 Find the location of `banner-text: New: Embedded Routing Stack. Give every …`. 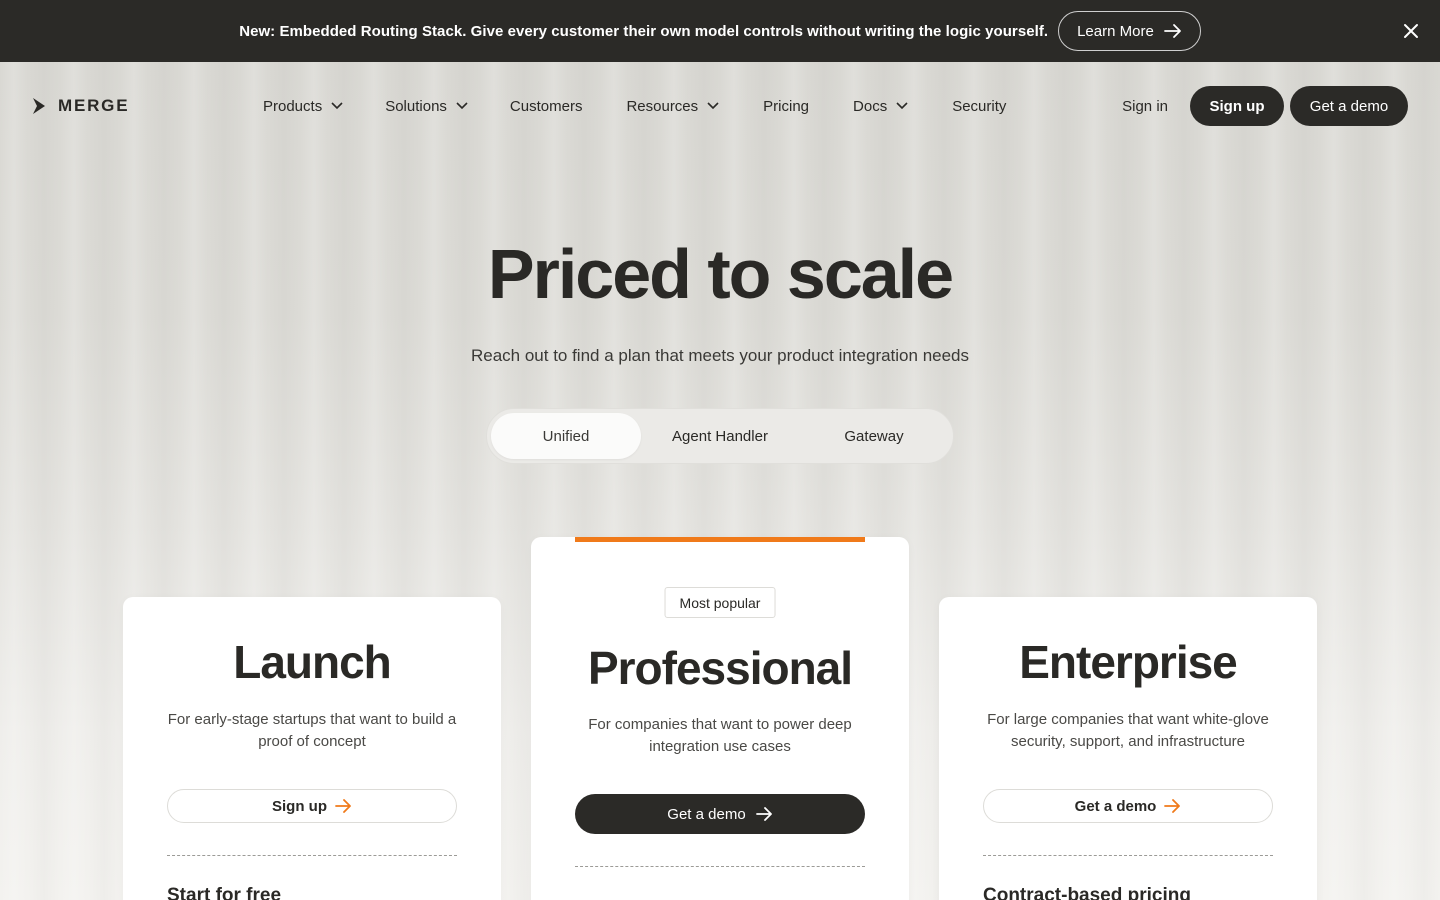

banner-text: New: Embedded Routing Stack. Give every … is located at coordinates (644, 31).